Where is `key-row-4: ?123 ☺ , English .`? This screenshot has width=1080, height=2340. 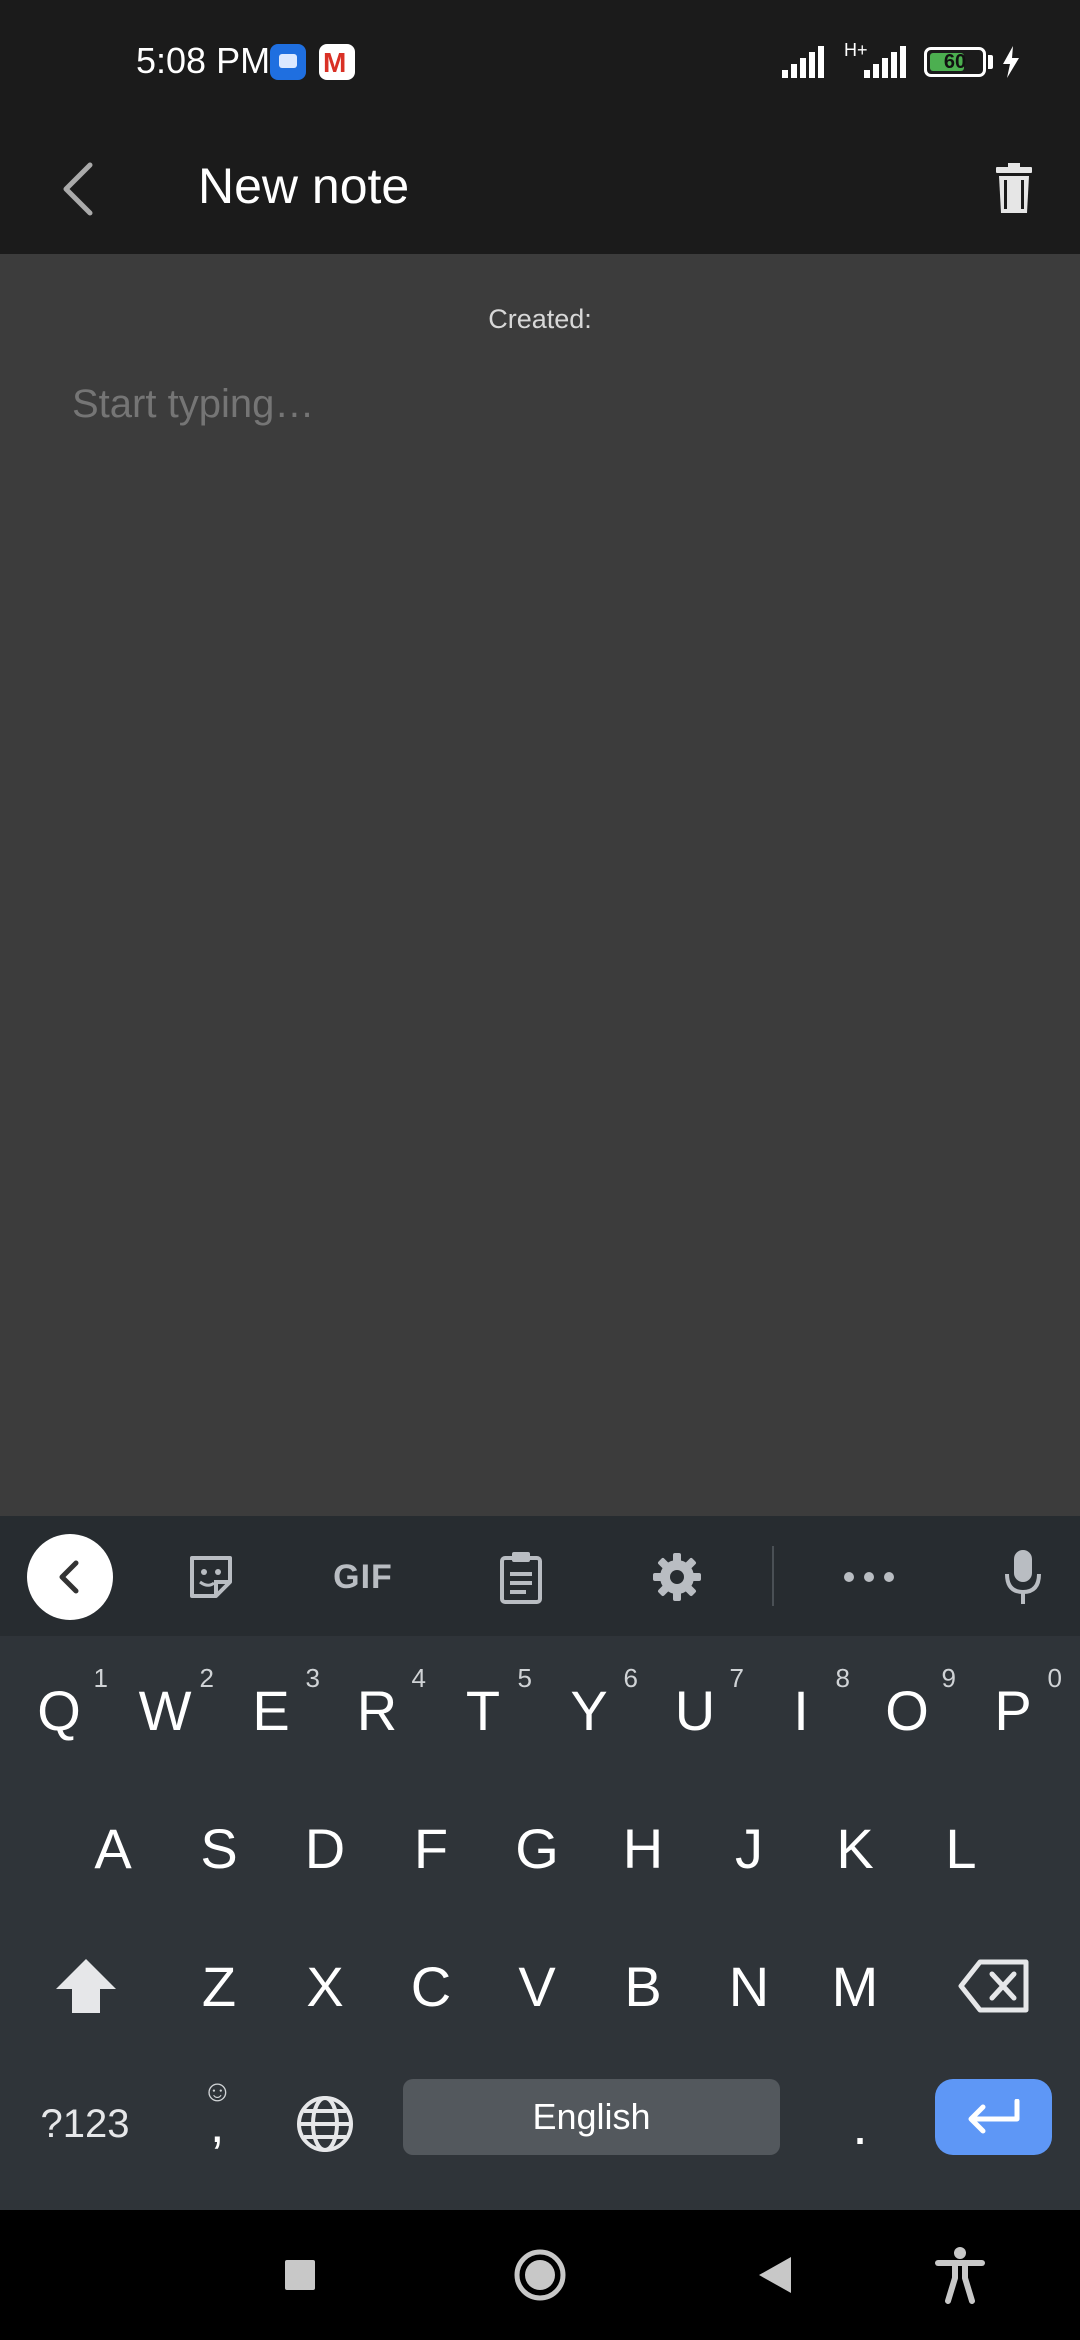 key-row-4: ?123 ☺ , English . is located at coordinates (540, 2124).